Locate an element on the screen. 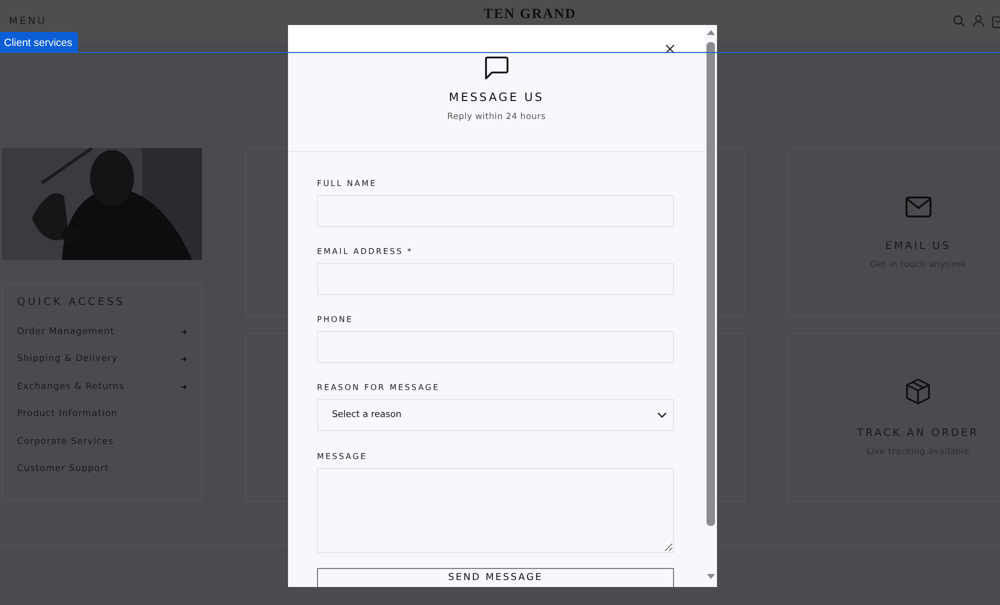 The width and height of the screenshot is (1000, 605). reason-select: Select a reason is located at coordinates (495, 415).